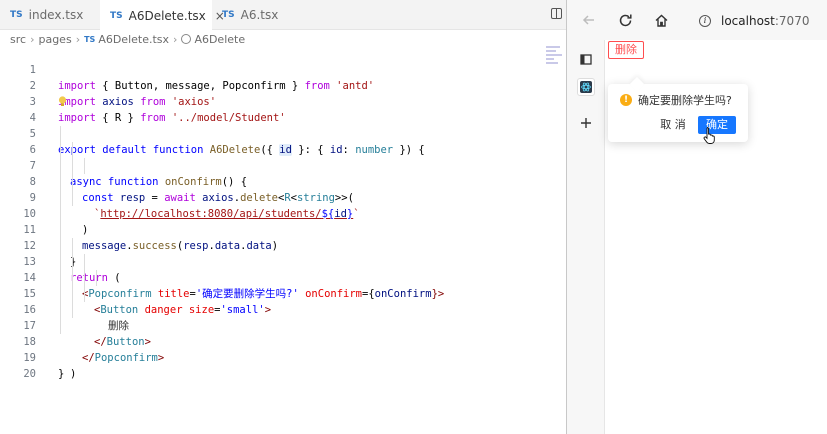 Image resolution: width=827 pixels, height=434 pixels. What do you see at coordinates (167, 15) in the screenshot?
I see `tab-label: A6Delete.tsx` at bounding box center [167, 15].